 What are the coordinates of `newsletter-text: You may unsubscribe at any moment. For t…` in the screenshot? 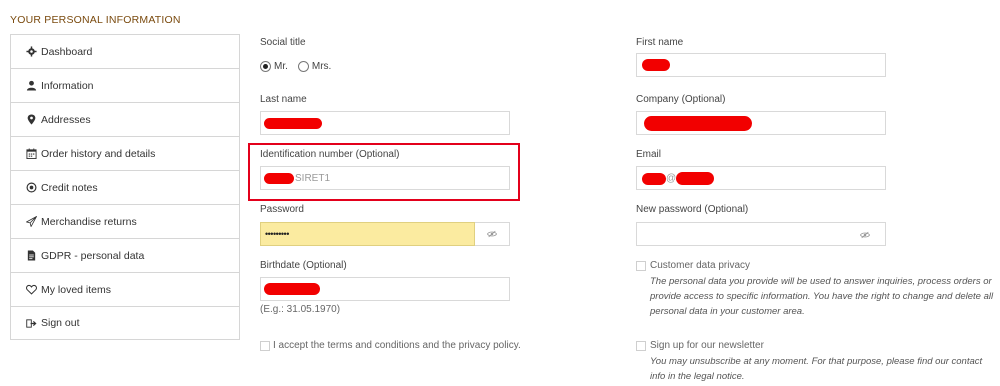 It's located at (816, 369).